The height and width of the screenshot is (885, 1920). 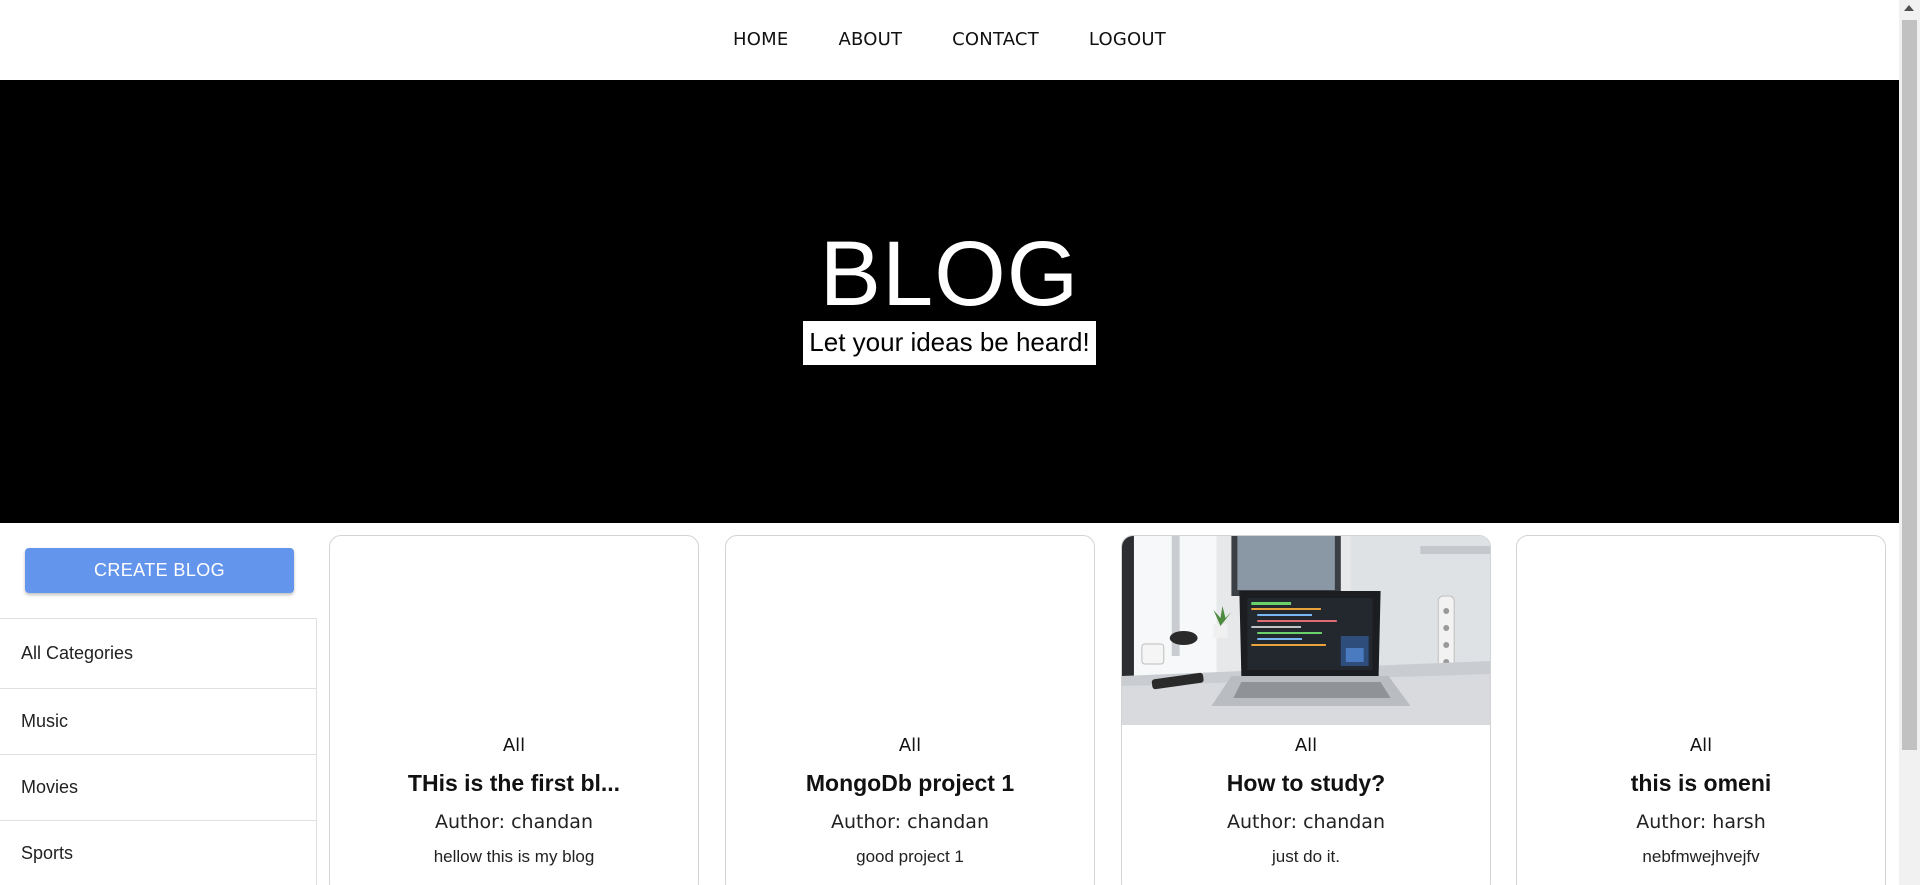 What do you see at coordinates (1306, 856) in the screenshot?
I see `post-description: just do it.` at bounding box center [1306, 856].